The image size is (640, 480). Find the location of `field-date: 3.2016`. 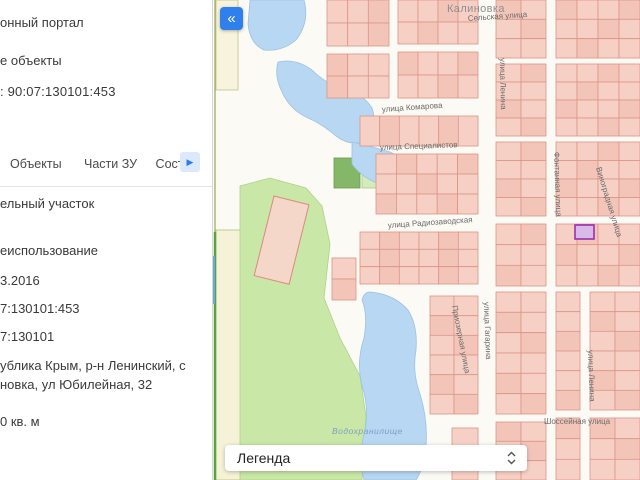

field-date: 3.2016 is located at coordinates (20, 280).